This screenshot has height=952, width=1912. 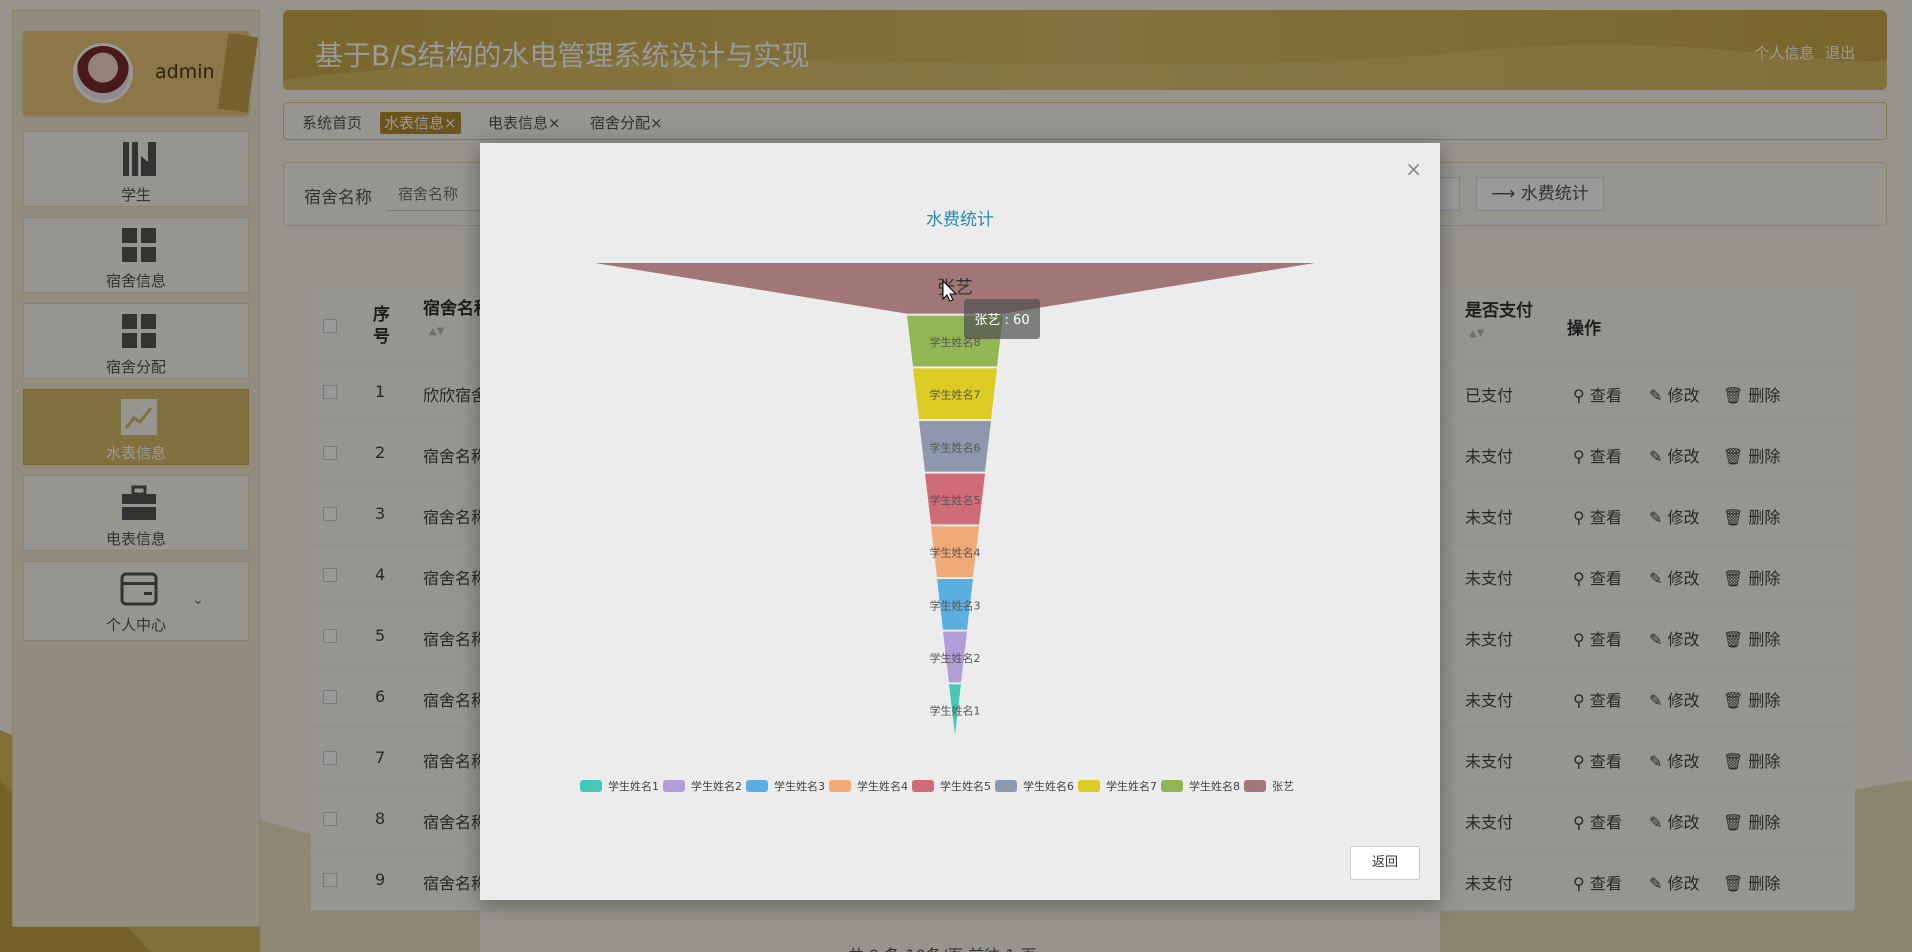 What do you see at coordinates (955, 553) in the screenshot?
I see `funnel-label: 学生姓名4` at bounding box center [955, 553].